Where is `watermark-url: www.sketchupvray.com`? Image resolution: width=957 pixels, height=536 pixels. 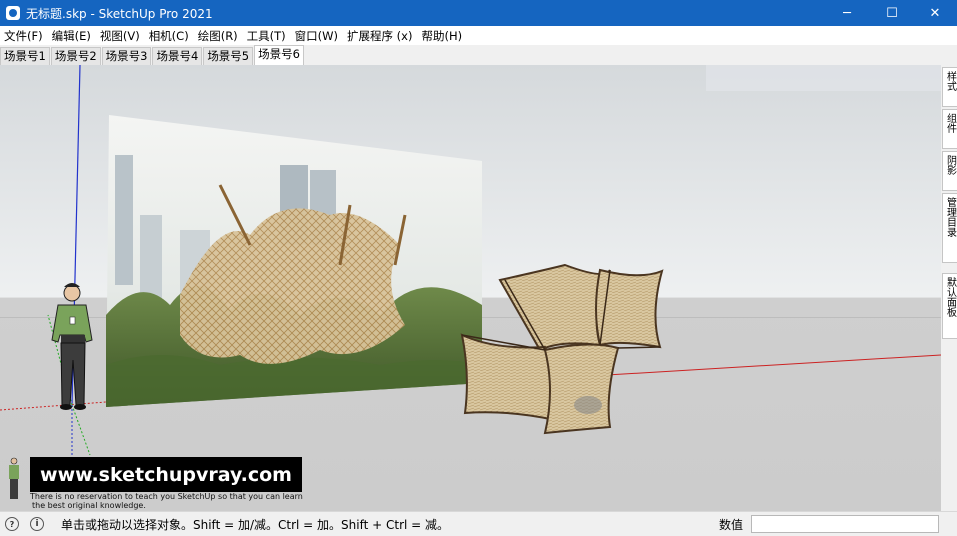 watermark-url: www.sketchupvray.com is located at coordinates (166, 474).